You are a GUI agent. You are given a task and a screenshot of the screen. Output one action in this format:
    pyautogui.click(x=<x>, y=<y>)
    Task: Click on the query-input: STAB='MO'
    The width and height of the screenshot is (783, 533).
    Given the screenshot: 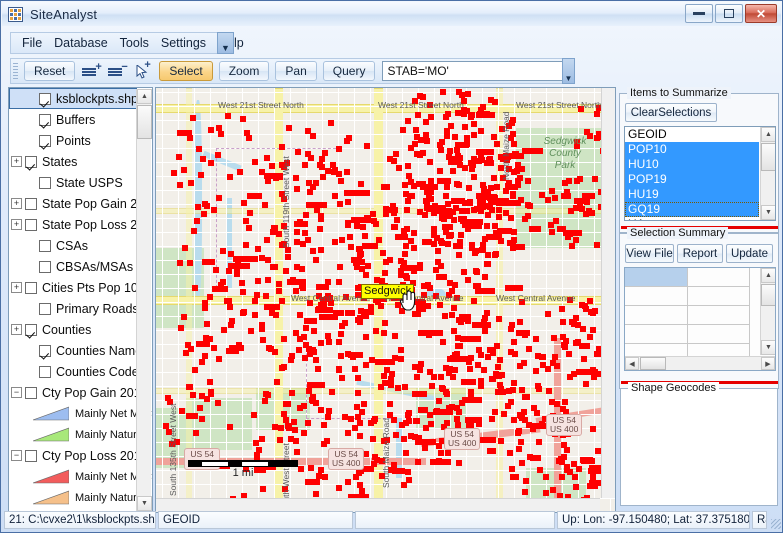 What is the action you would take?
    pyautogui.click(x=476, y=71)
    